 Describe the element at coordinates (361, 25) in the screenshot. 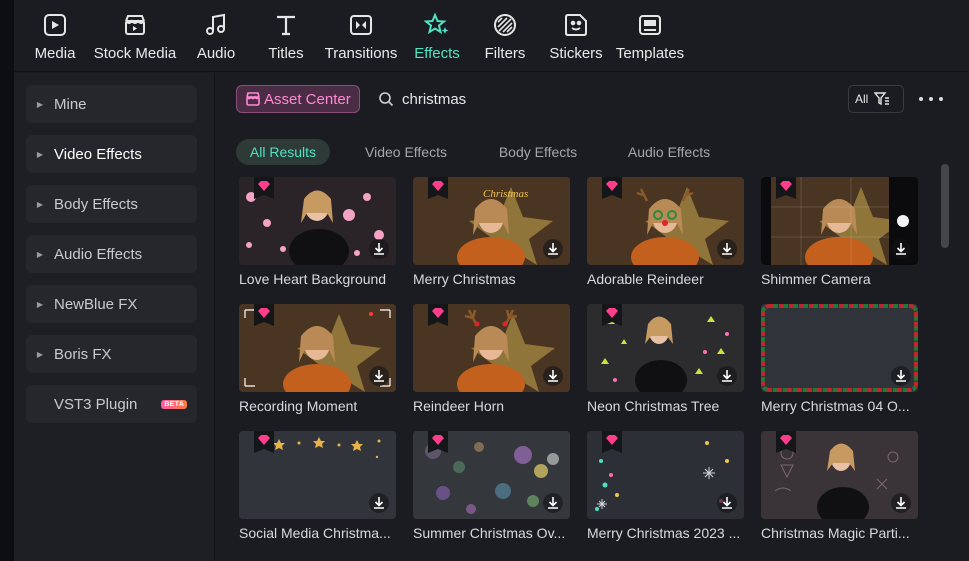

I see `transition-icon` at that location.